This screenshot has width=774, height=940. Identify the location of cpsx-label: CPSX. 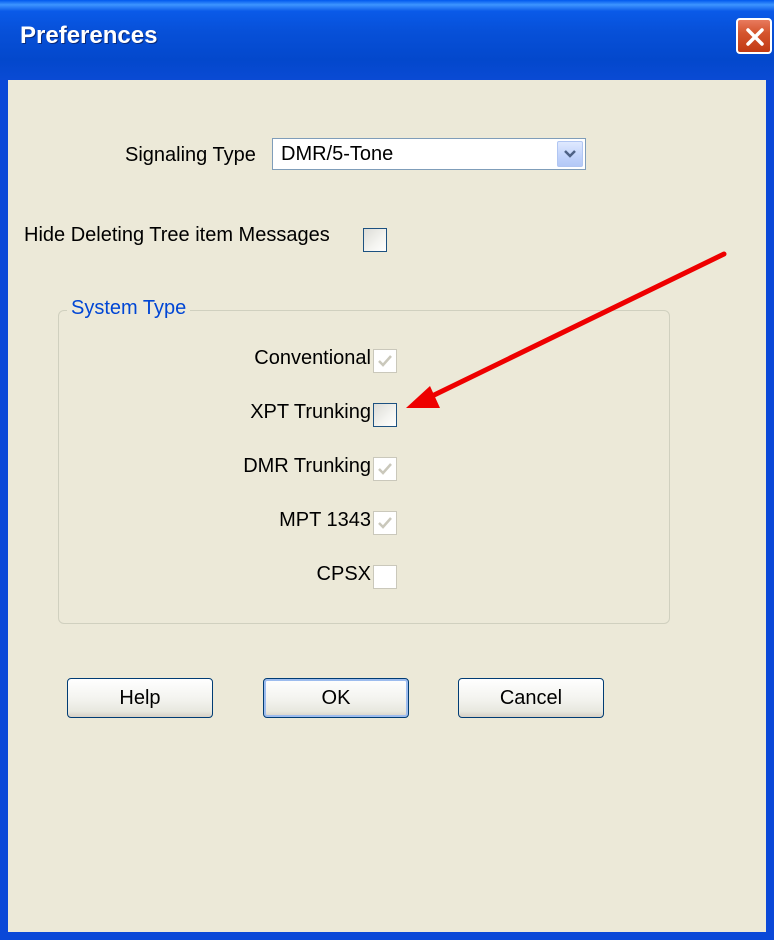
(343, 574).